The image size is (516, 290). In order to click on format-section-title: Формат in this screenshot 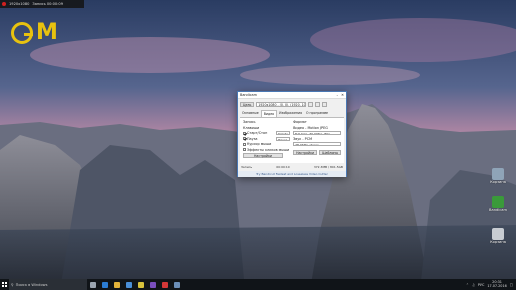, I will do `click(300, 122)`.